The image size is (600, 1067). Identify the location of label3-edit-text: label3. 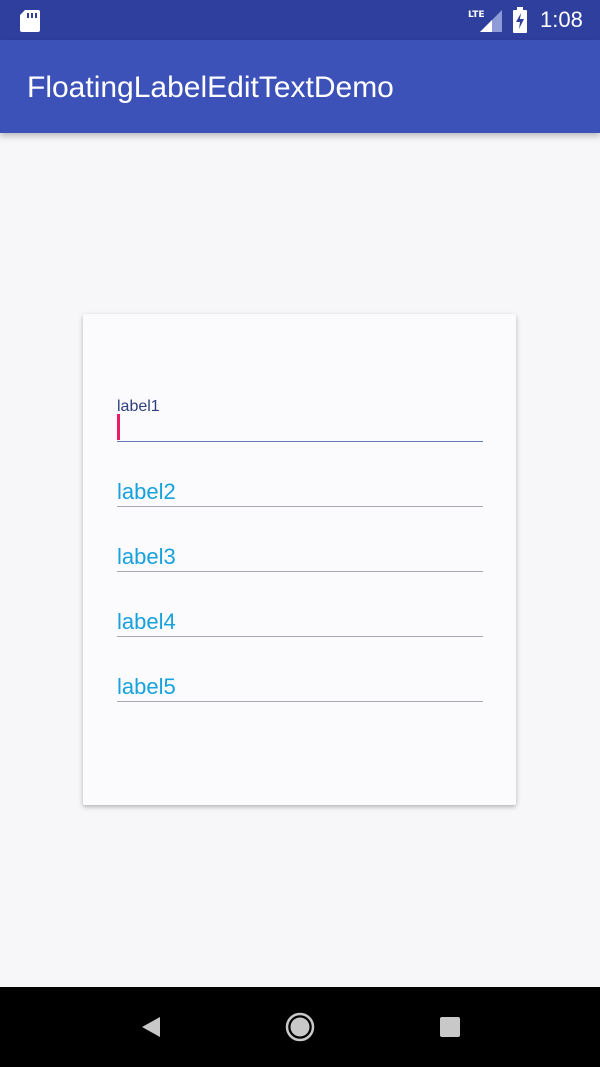
(300, 558).